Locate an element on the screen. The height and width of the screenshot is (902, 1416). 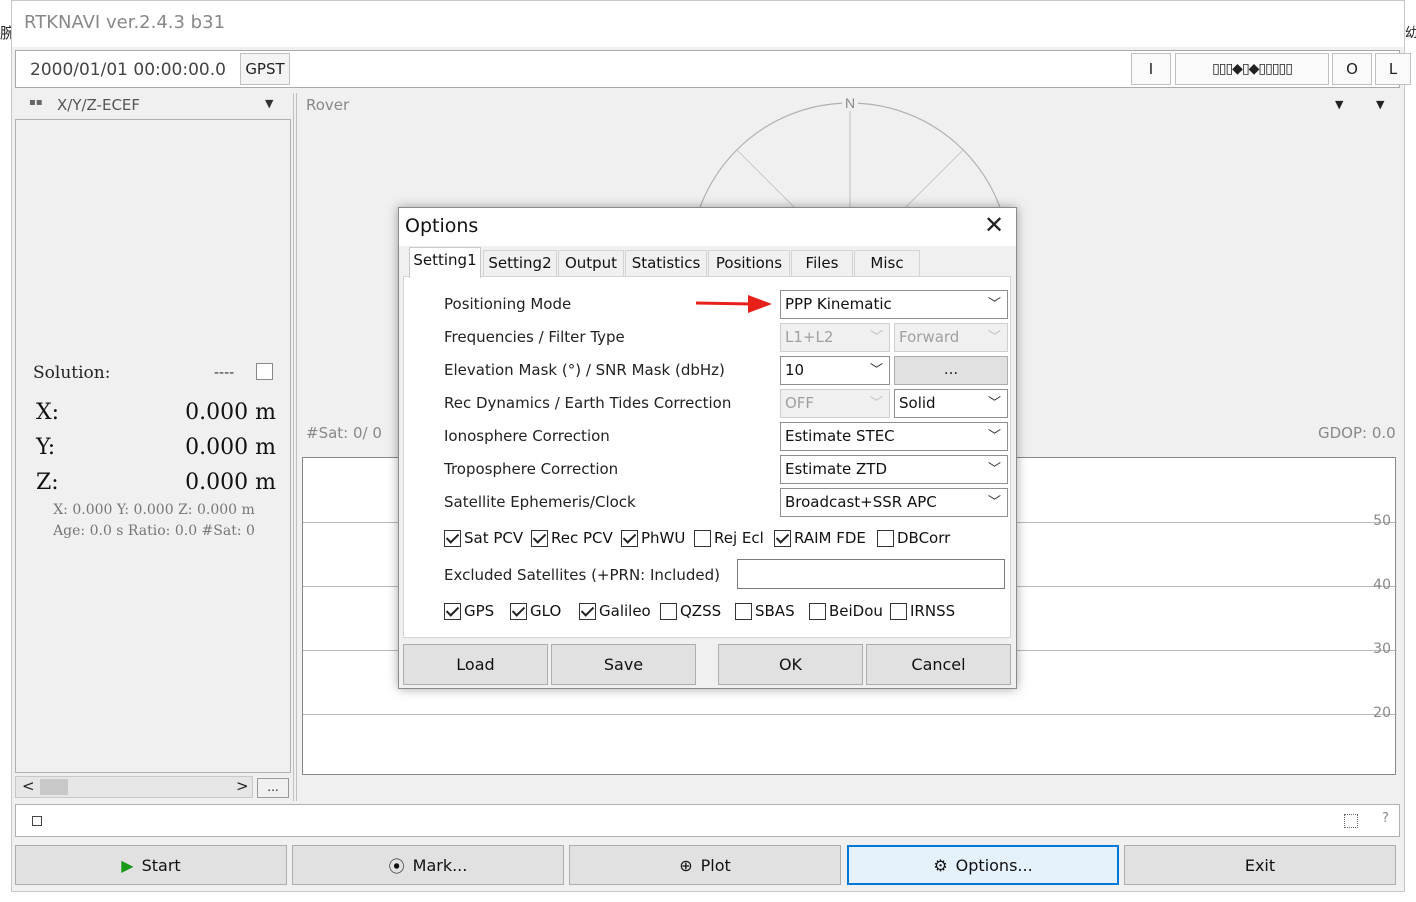
exit-button: Exit is located at coordinates (1260, 865).